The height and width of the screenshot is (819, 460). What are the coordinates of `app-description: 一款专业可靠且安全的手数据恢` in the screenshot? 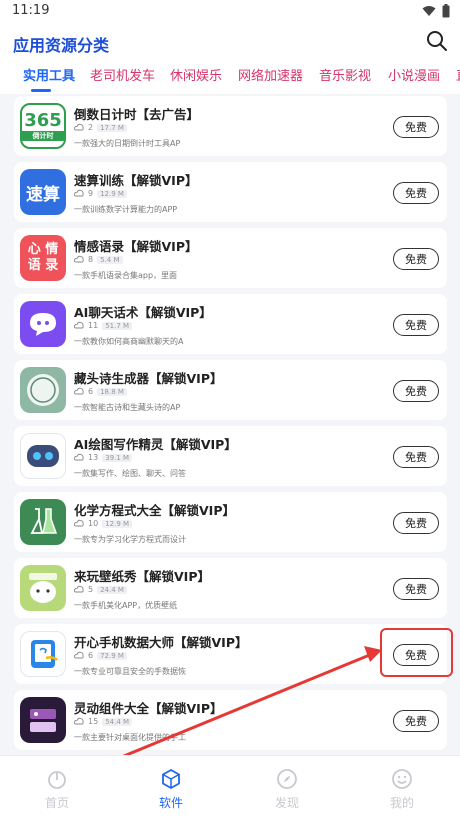 It's located at (130, 671).